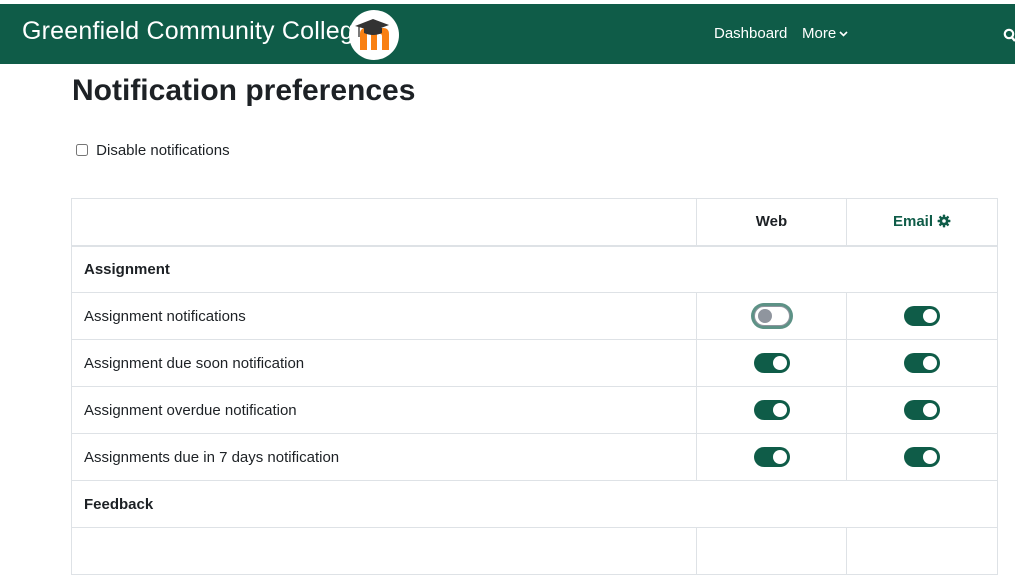 The image size is (1015, 575). I want to click on group-heading: Assignment, so click(534, 269).